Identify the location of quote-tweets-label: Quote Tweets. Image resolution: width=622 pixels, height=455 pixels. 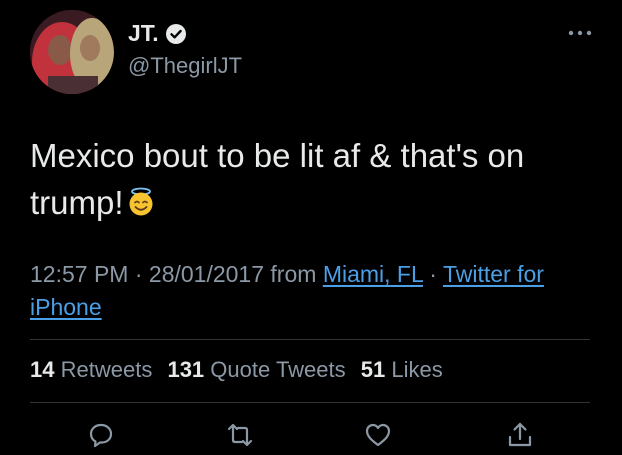
(278, 369).